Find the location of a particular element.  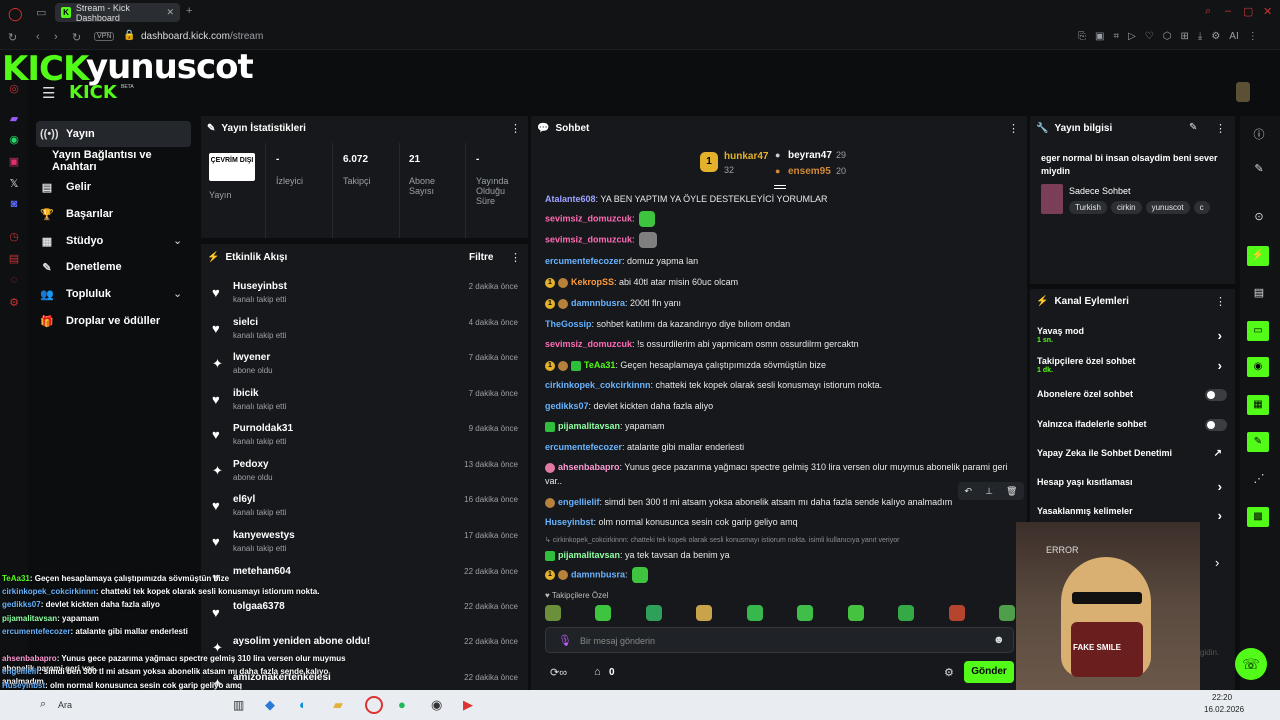

lightning-tool-icon: ⚡ is located at coordinates (1258, 256).